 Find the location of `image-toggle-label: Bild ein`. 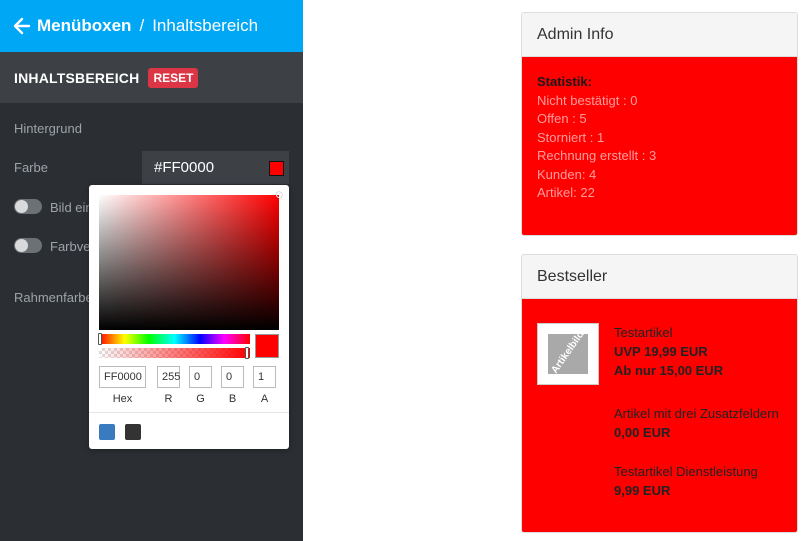

image-toggle-label: Bild ein is located at coordinates (71, 207).